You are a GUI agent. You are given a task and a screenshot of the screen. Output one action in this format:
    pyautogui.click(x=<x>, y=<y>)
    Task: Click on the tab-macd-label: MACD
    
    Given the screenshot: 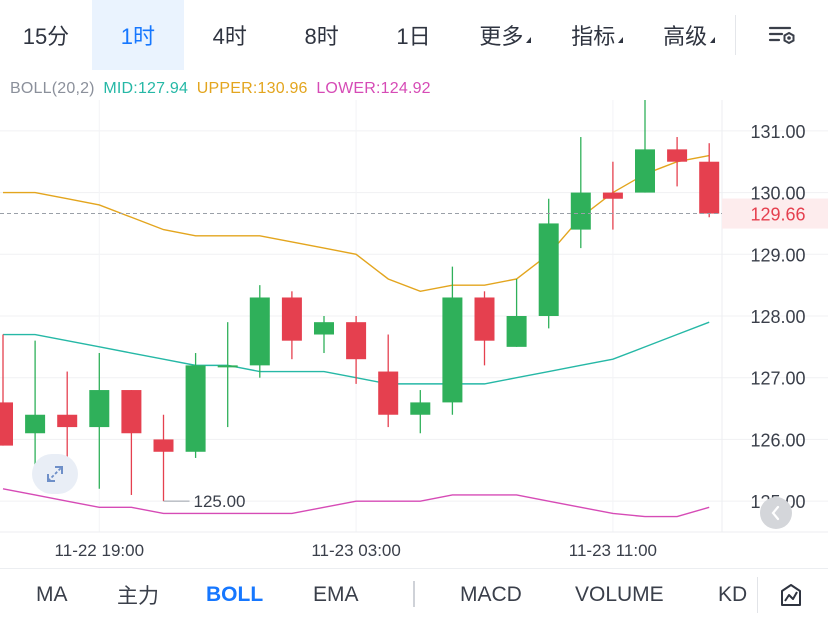 What is the action you would take?
    pyautogui.click(x=491, y=594)
    